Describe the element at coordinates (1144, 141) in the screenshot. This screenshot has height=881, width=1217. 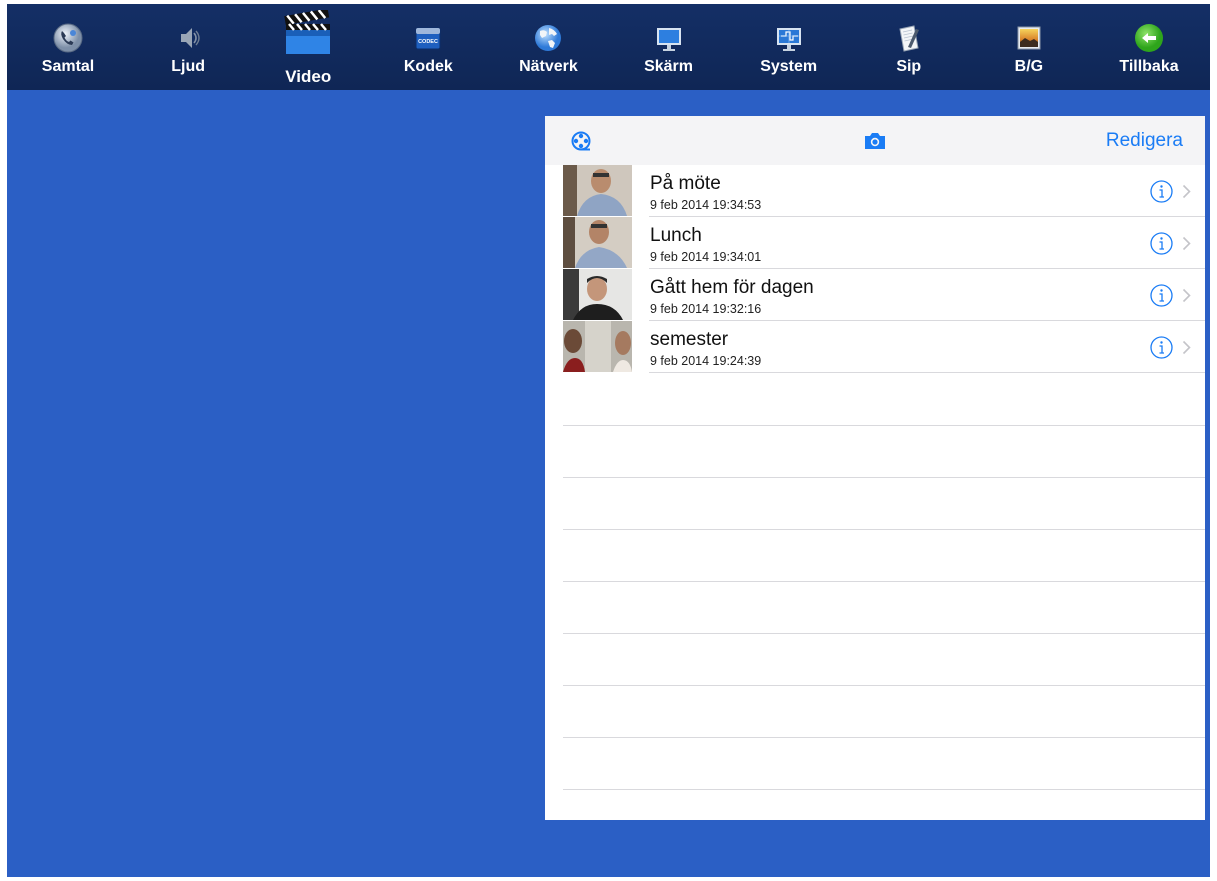
I see `edit-button: Redigera` at that location.